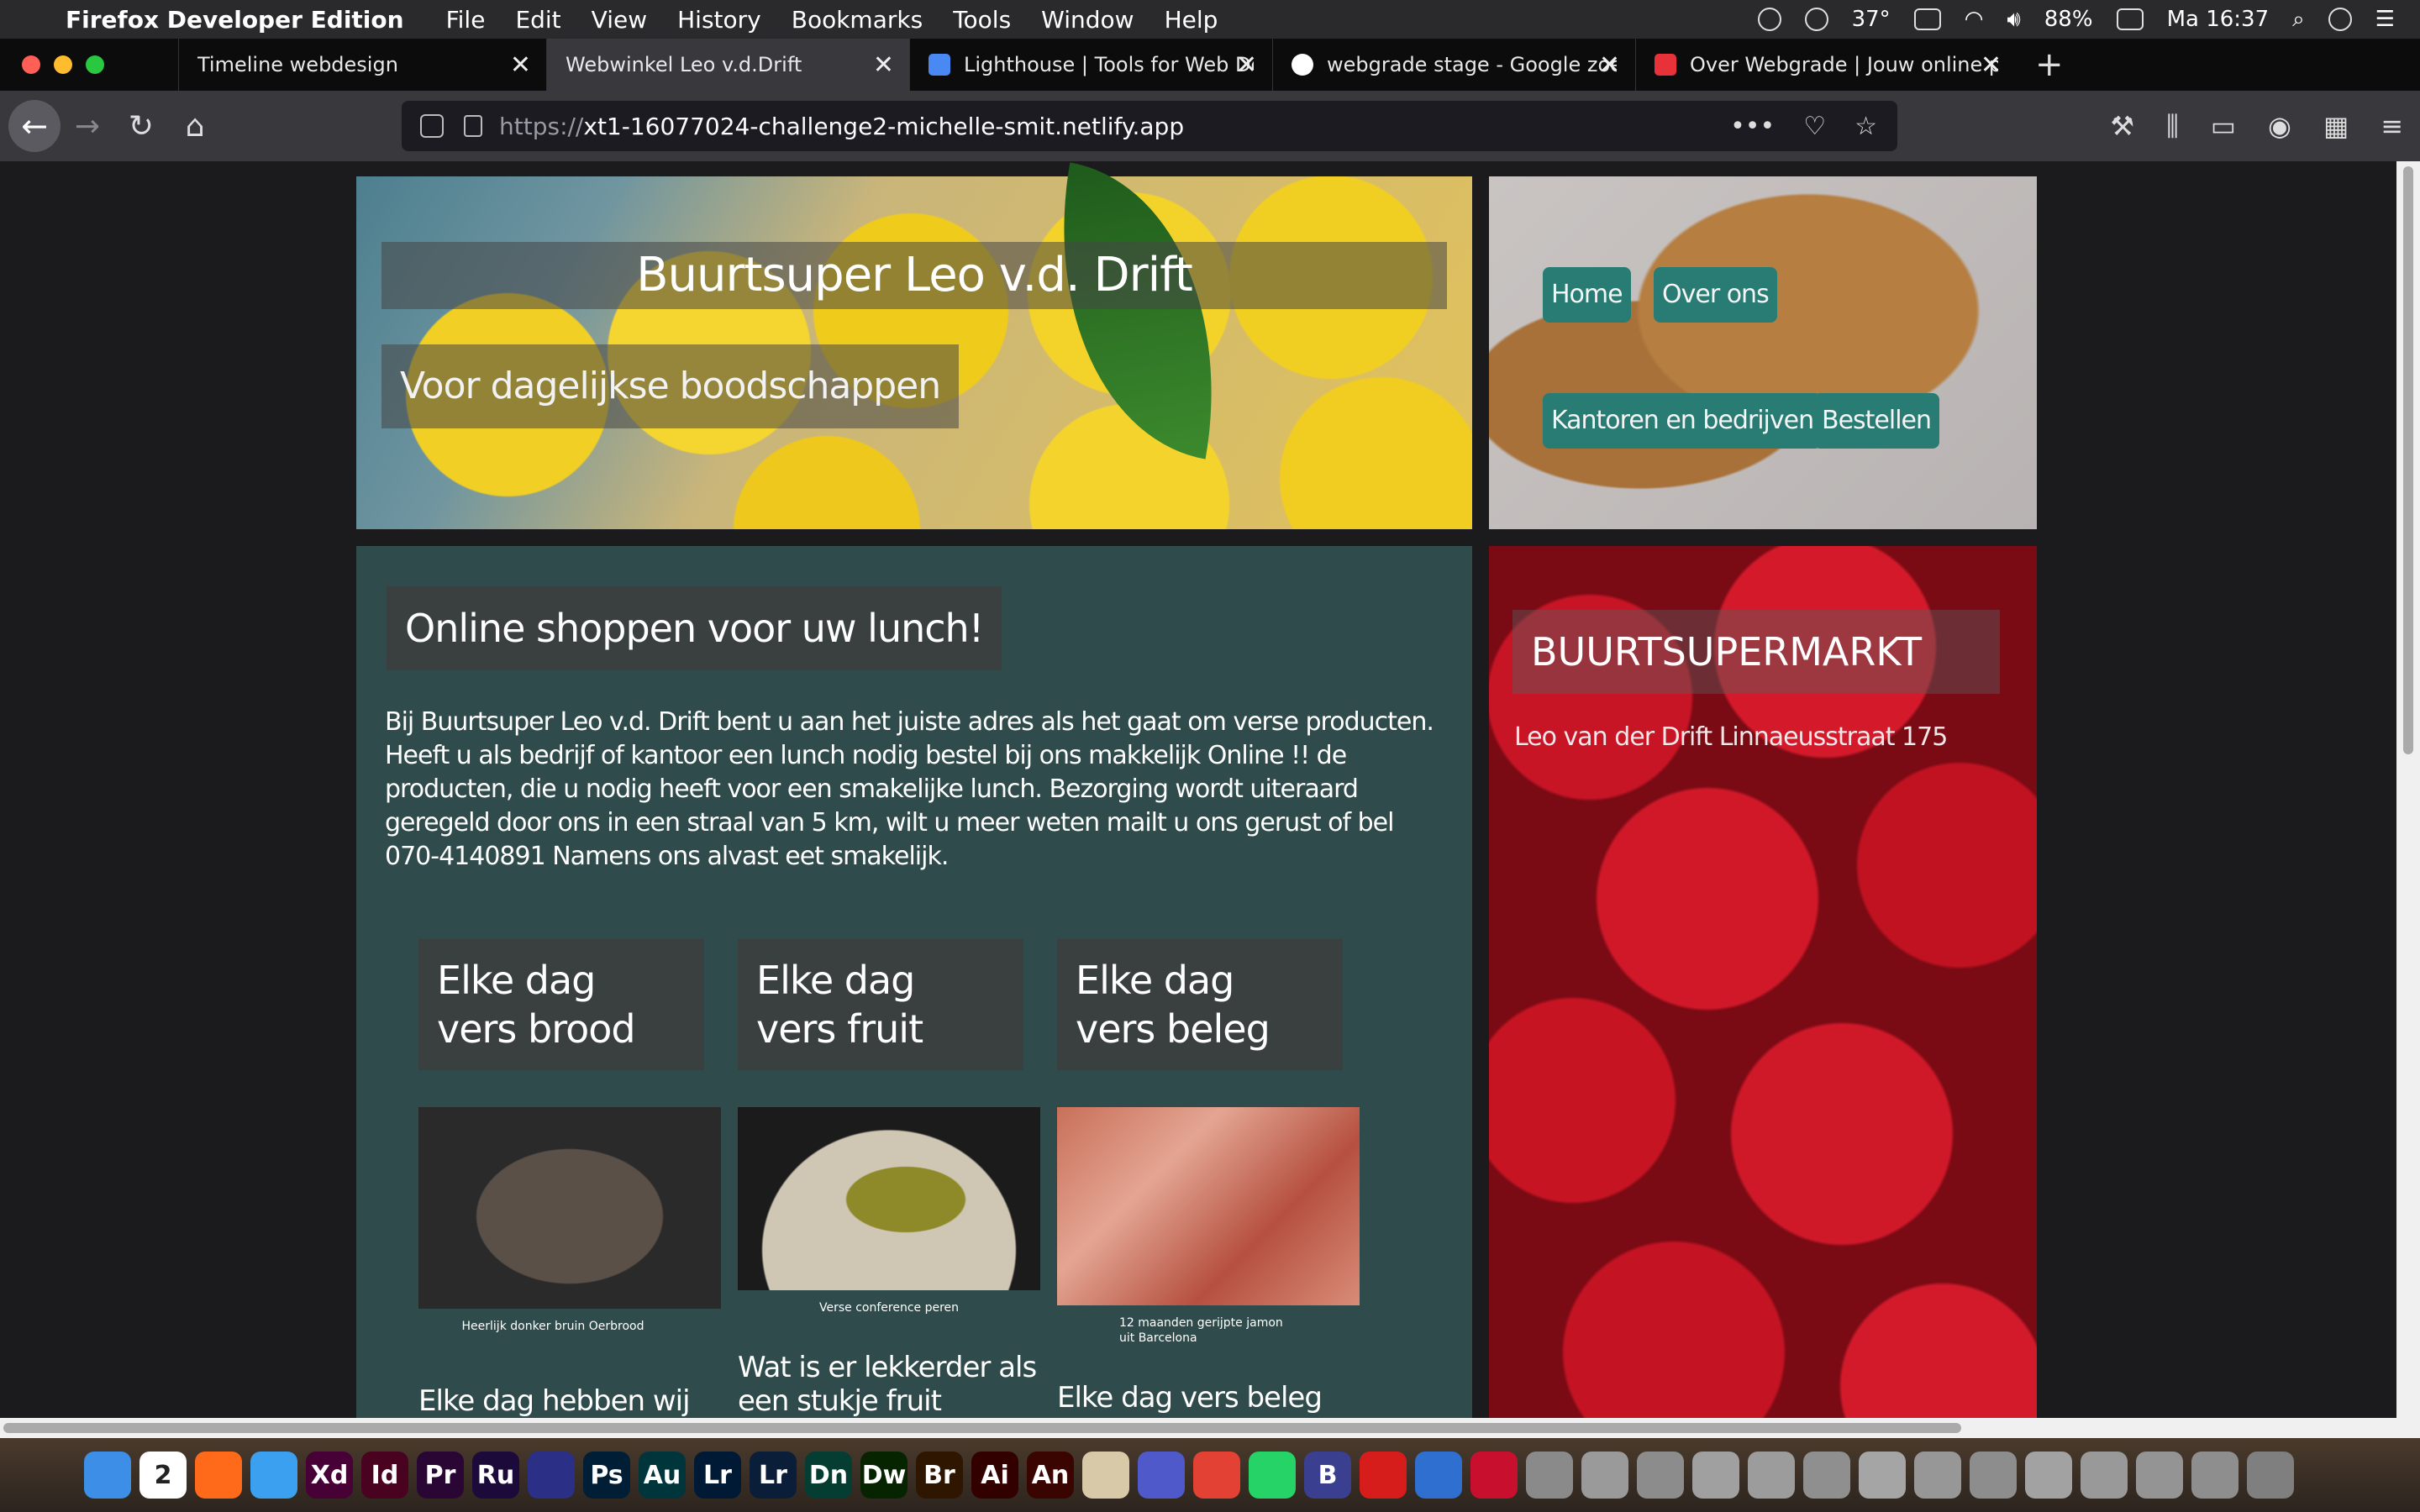 The height and width of the screenshot is (1512, 2420). What do you see at coordinates (329, 1475) in the screenshot?
I see `dock-app-icon: Xd` at bounding box center [329, 1475].